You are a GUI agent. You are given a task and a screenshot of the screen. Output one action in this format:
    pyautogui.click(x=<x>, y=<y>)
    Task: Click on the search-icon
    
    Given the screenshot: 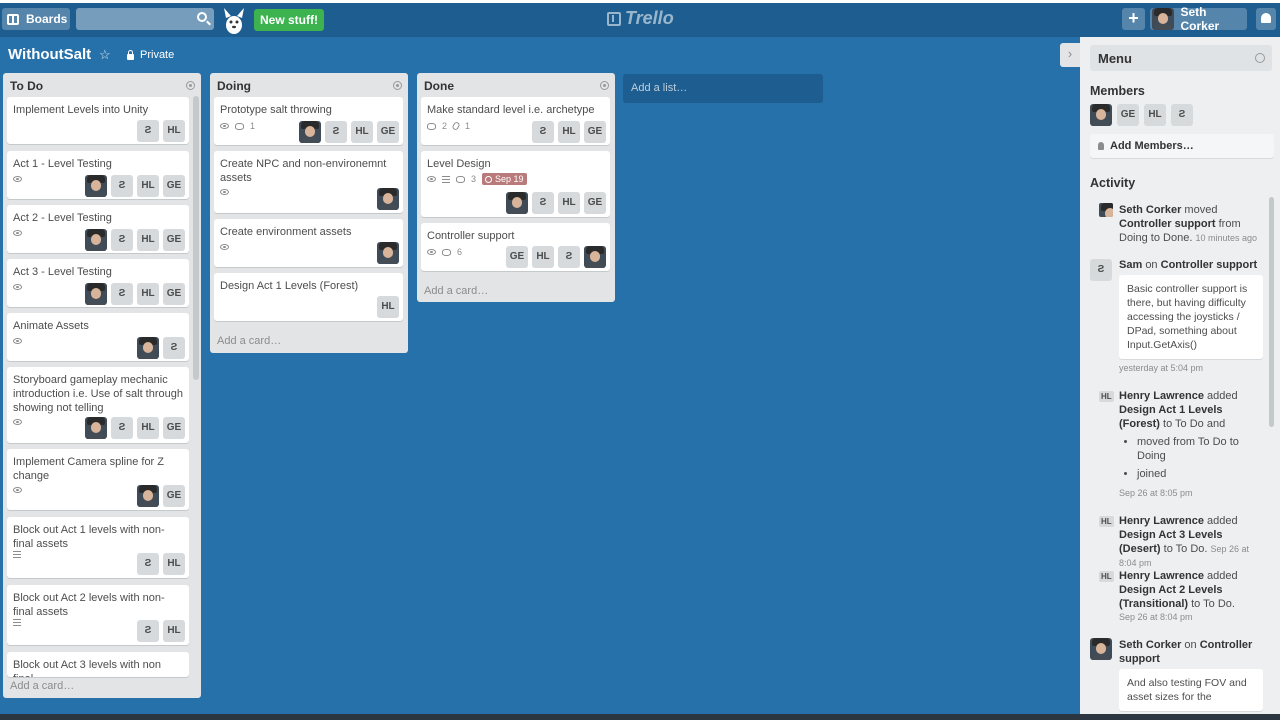 What is the action you would take?
    pyautogui.click(x=202, y=17)
    